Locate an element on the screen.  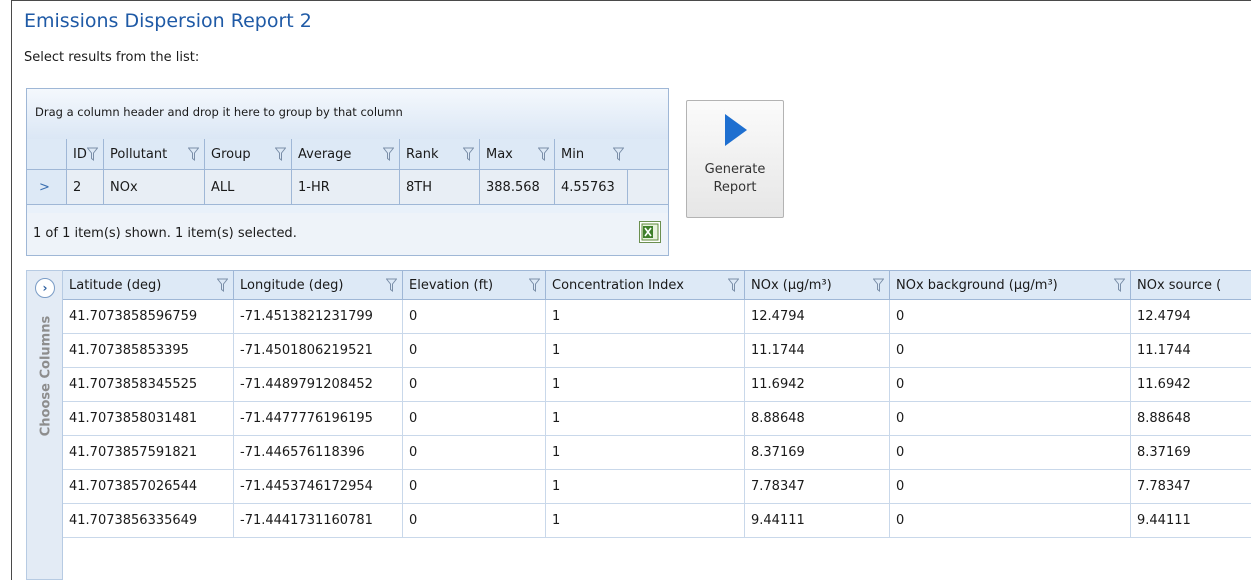
column-header-longitude: Longitude (deg) is located at coordinates (318, 285).